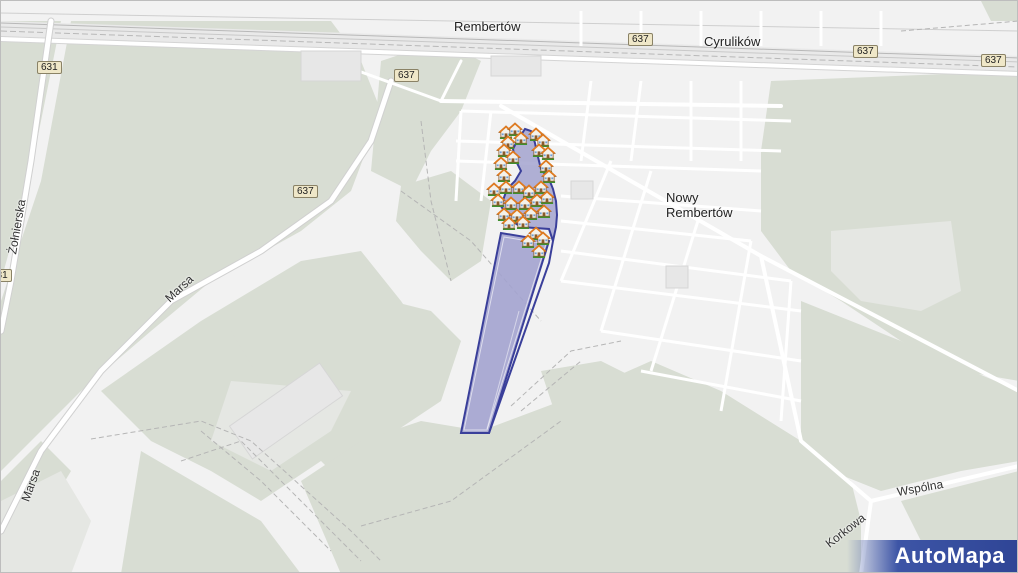  I want to click on road-shield-637-c: 637, so click(640, 39).